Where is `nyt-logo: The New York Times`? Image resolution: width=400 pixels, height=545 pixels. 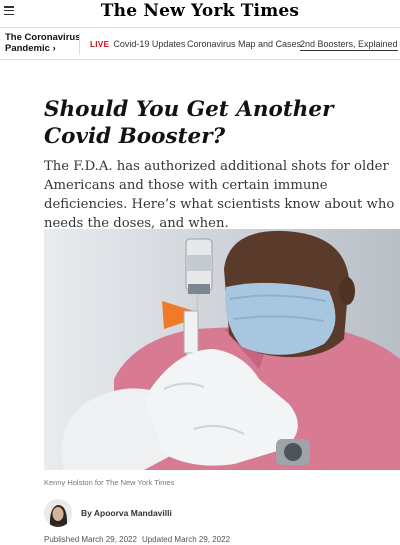
nyt-logo: The New York Times is located at coordinates (200, 11).